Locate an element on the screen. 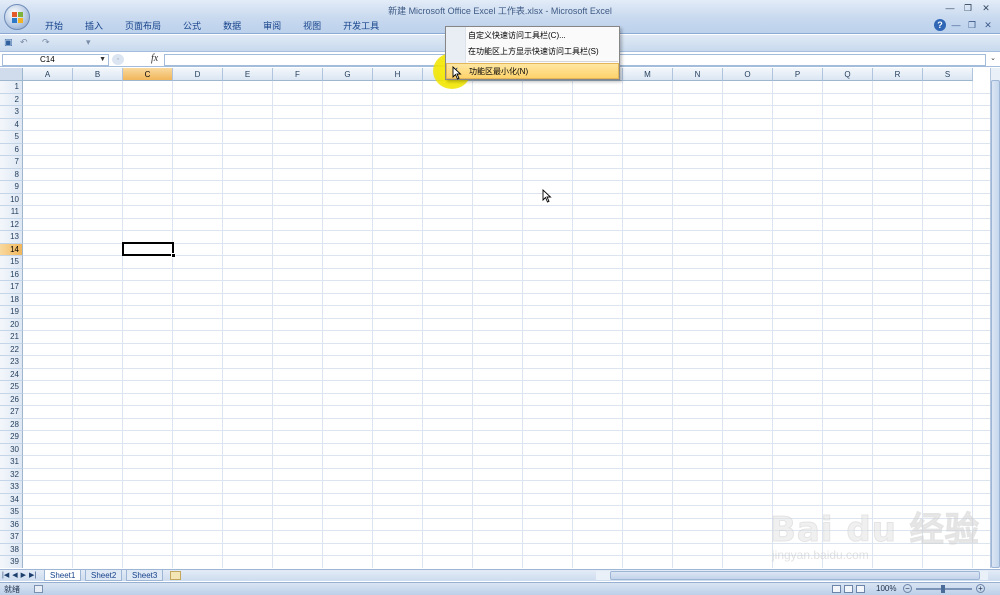 Image resolution: width=1000 pixels, height=595 pixels. minimize-icon: — is located at coordinates (950, 8).